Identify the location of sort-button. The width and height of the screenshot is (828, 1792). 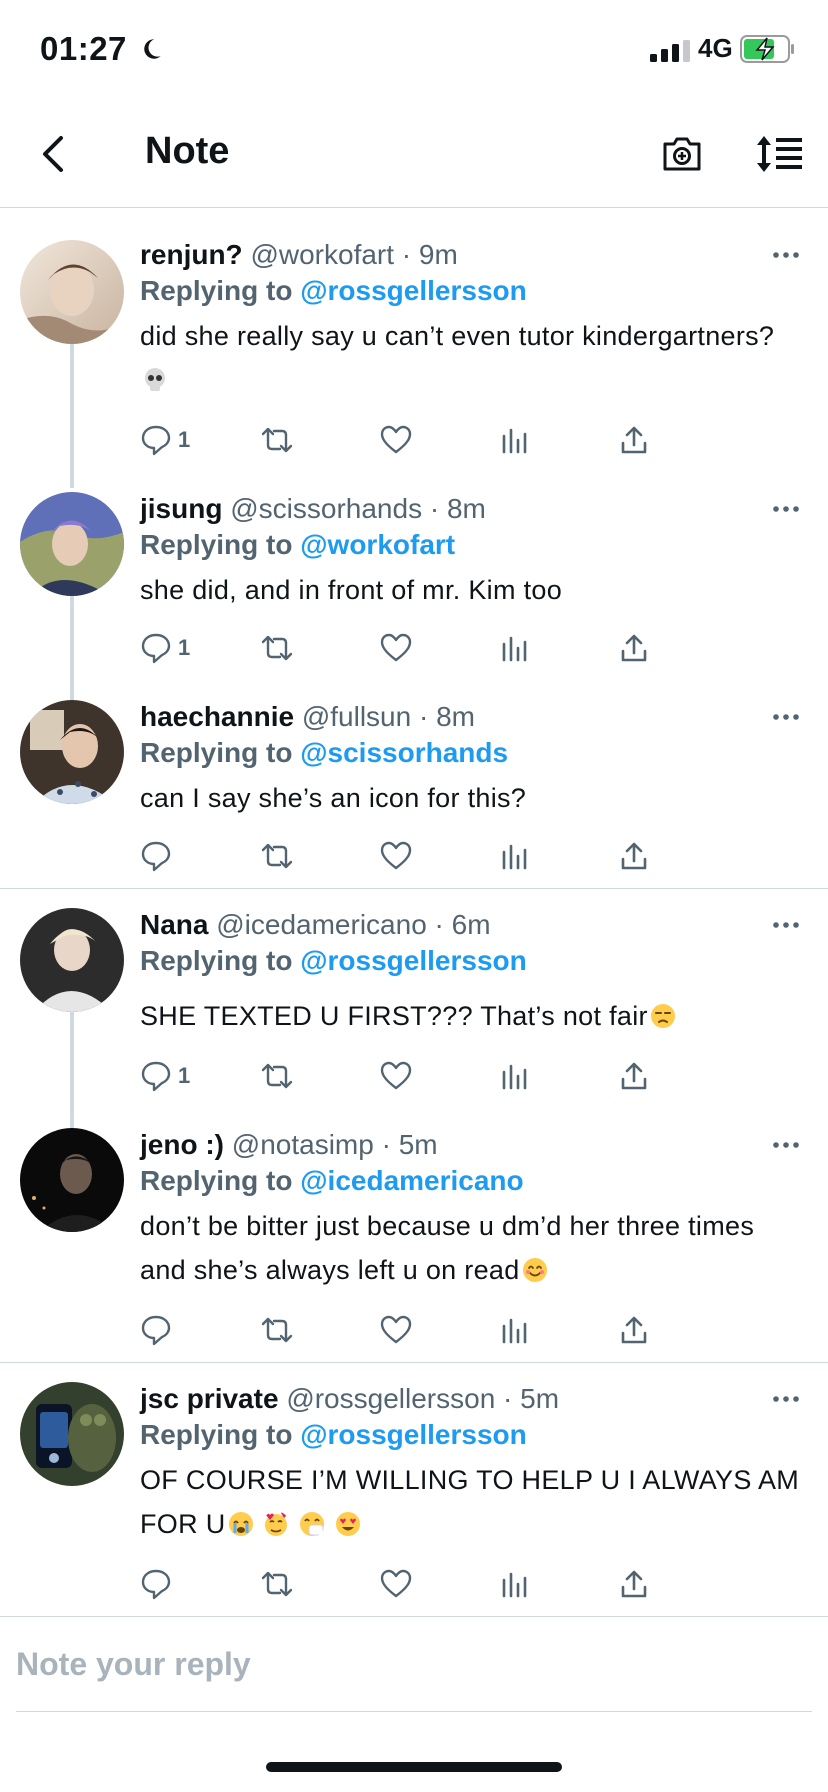
(780, 154).